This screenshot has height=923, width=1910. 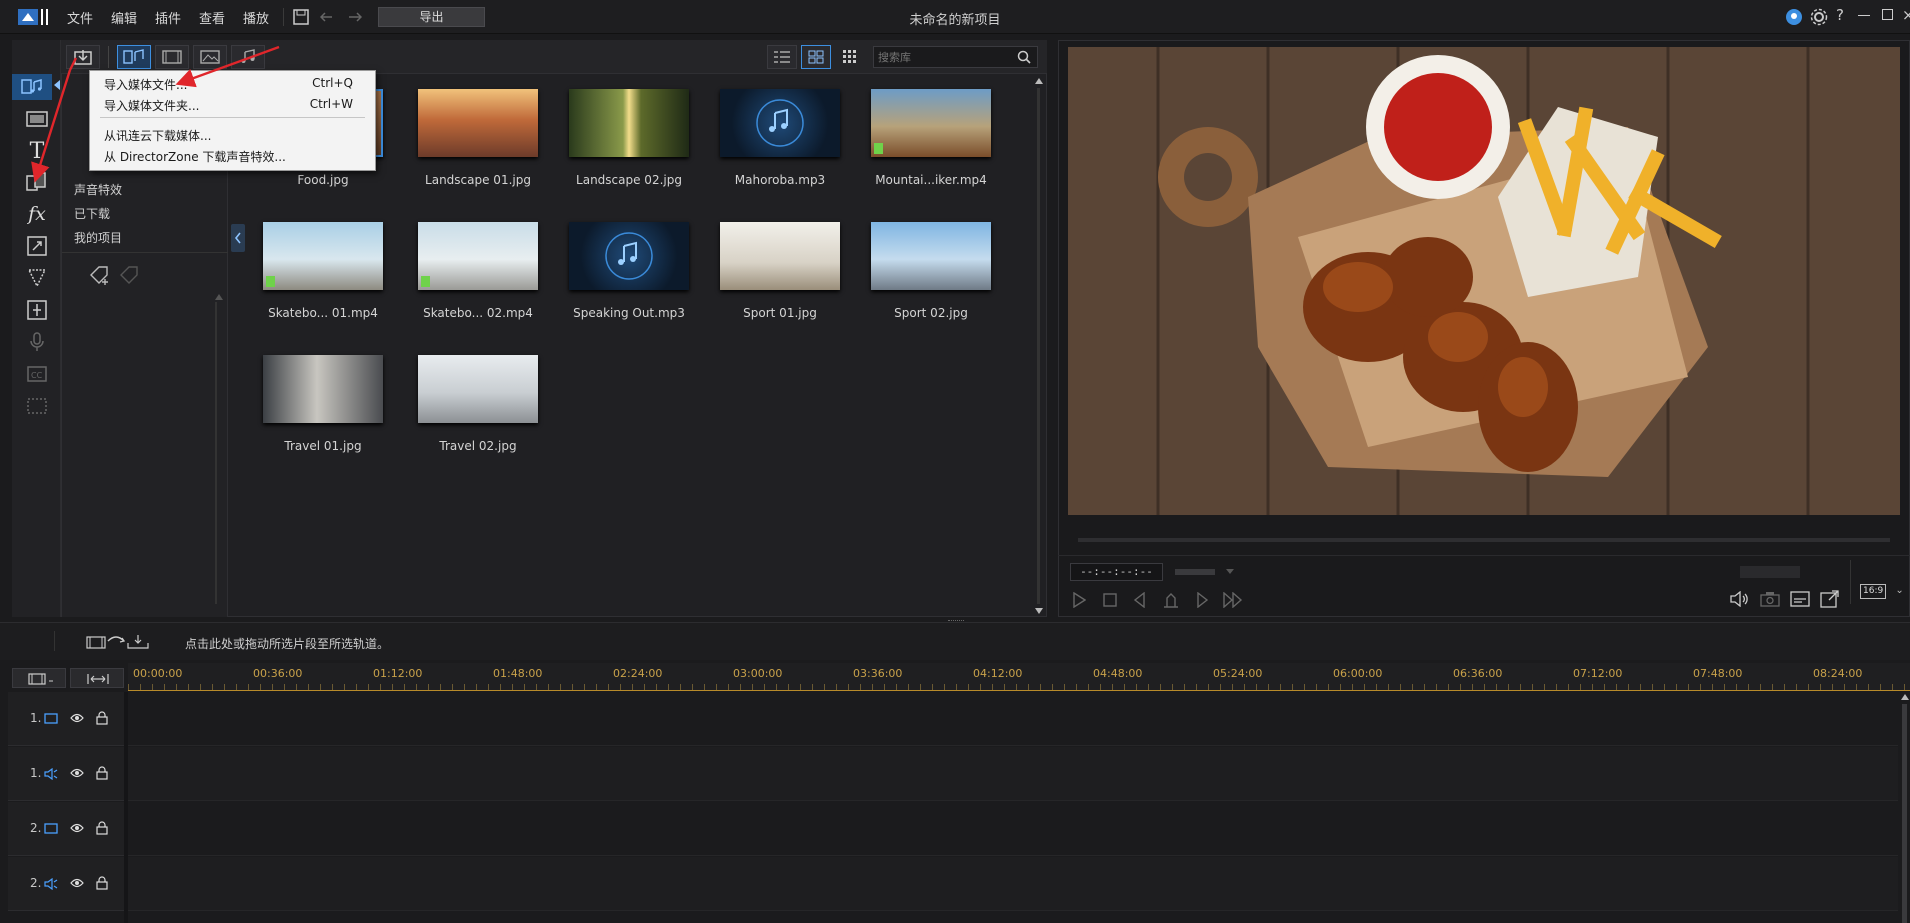 I want to click on media-thumb-mahoroba, so click(x=780, y=123).